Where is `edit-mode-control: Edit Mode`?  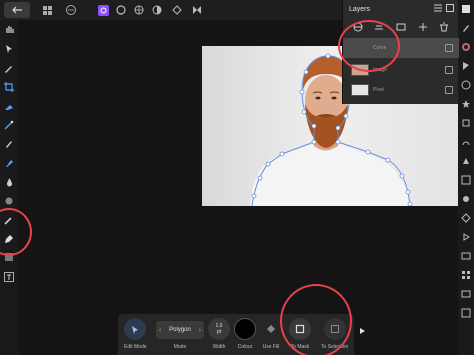 edit-mode-control: Edit Mode is located at coordinates (135, 334).